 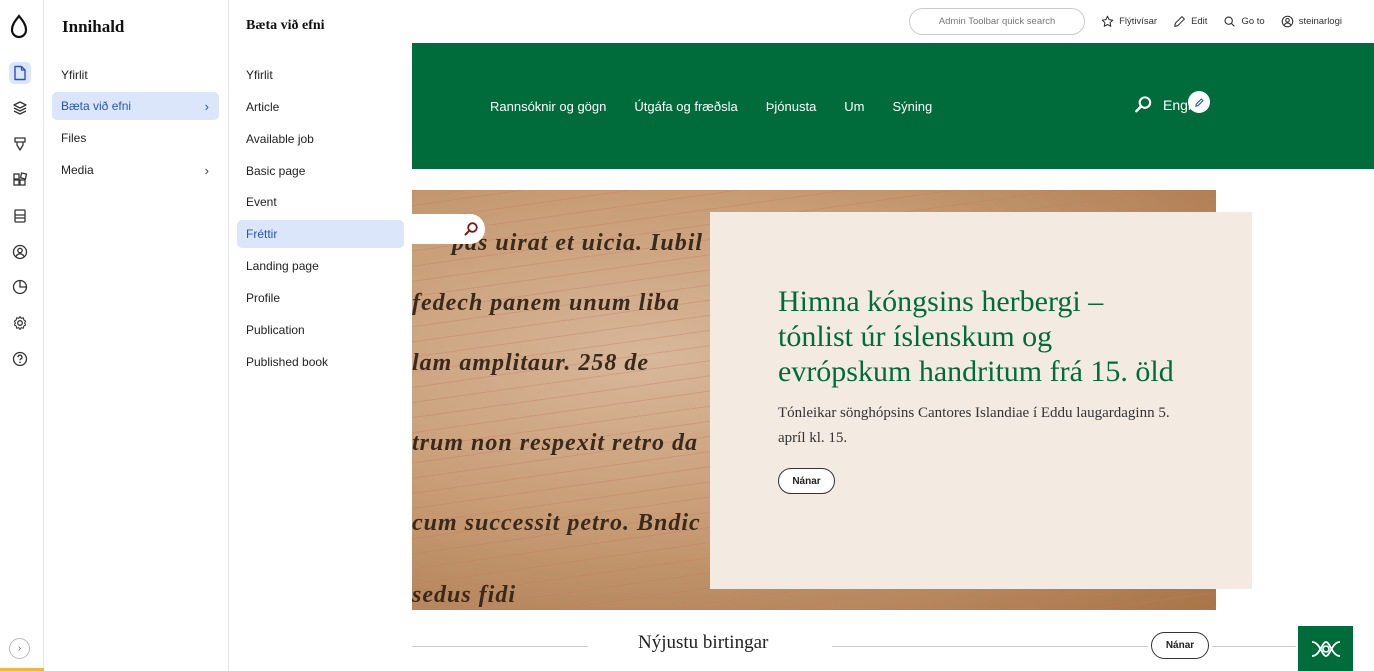 I want to click on manuscript-text: pas uirat et uicia. Iubil, so click(x=578, y=243).